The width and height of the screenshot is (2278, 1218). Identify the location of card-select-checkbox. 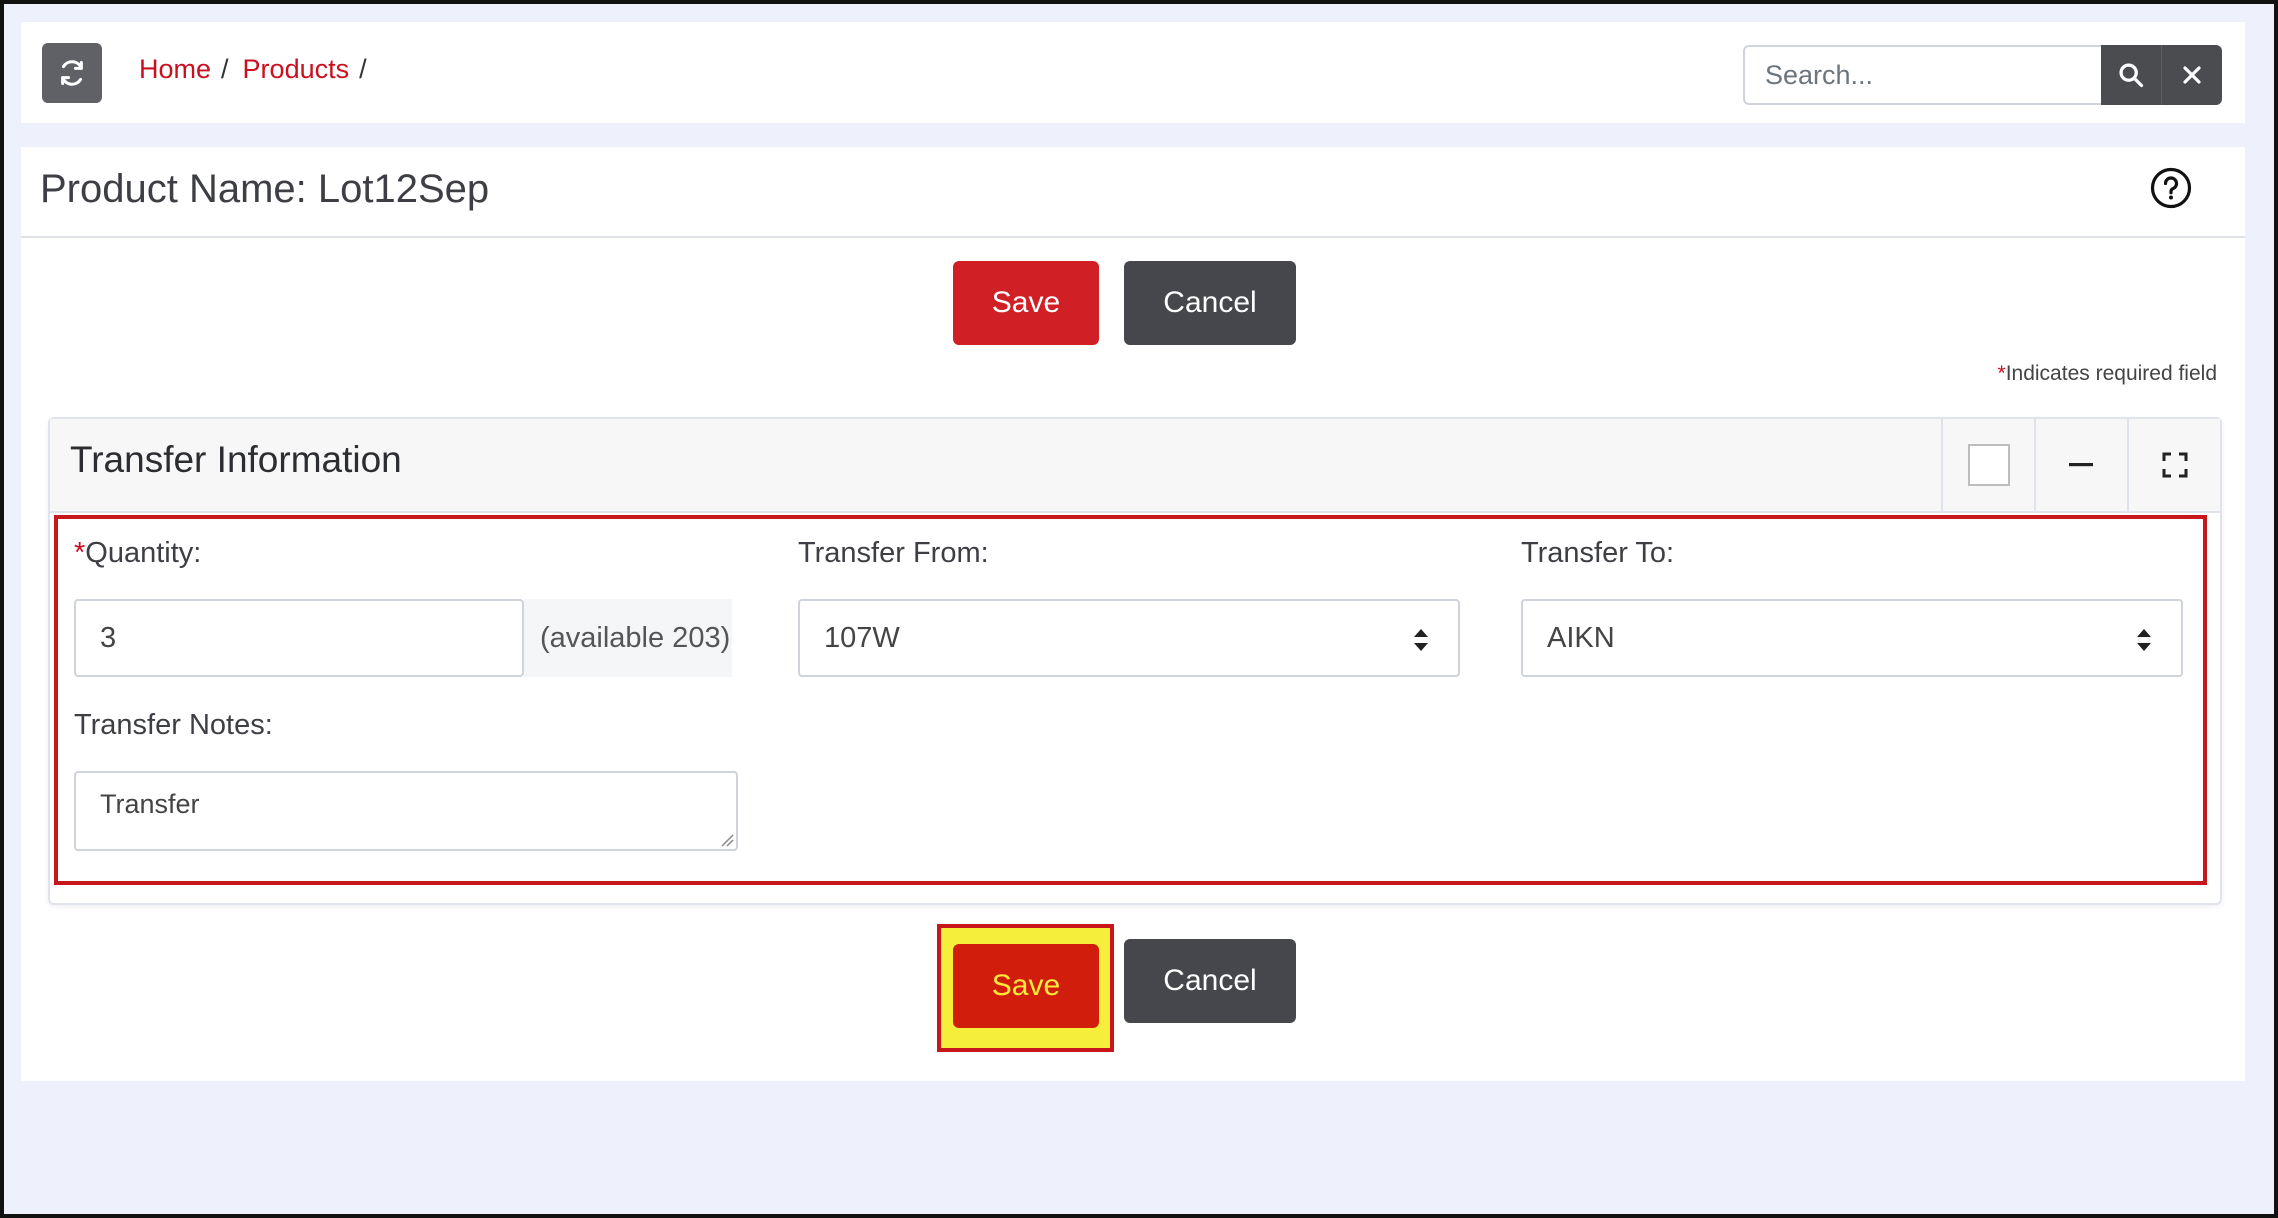
(1988, 465).